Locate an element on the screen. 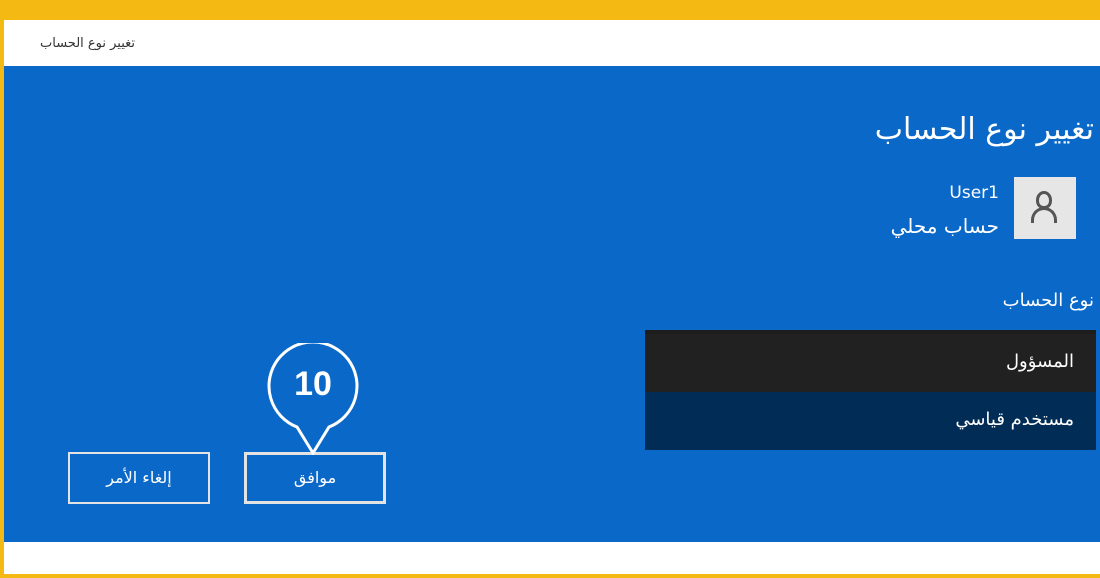  step-number: 10 is located at coordinates (313, 384).